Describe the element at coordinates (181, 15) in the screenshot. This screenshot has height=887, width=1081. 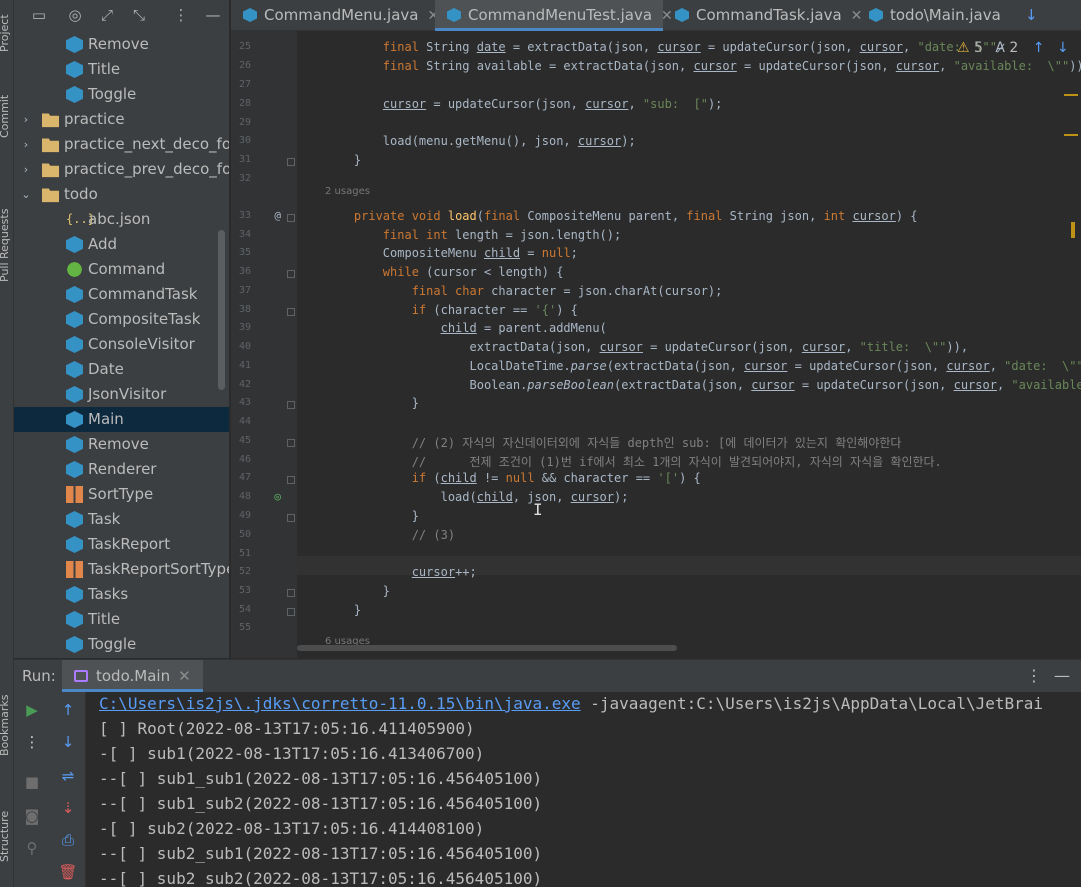
I see `options-menu-icon: ⋮` at that location.